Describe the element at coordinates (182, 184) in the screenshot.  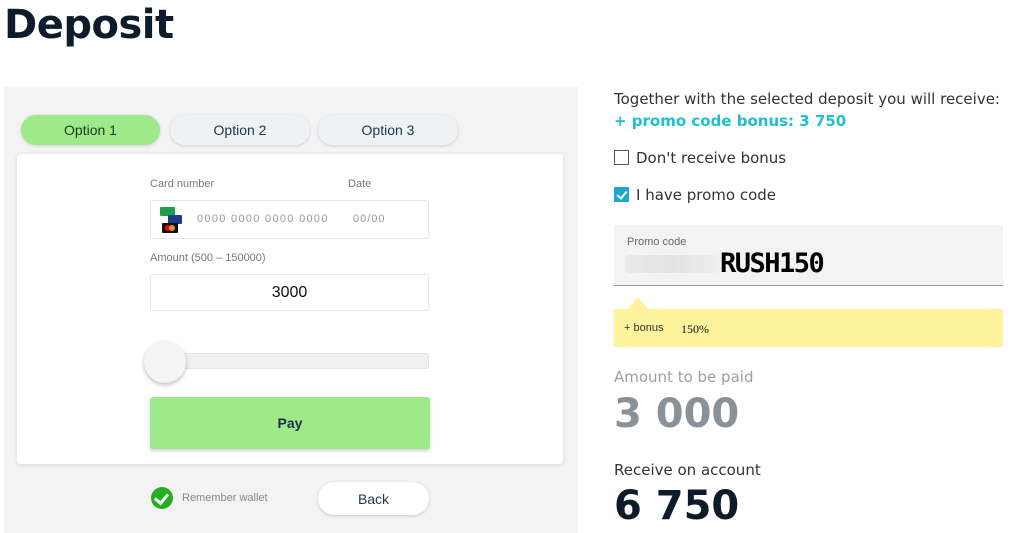
I see `card-number-label: Card number` at that location.